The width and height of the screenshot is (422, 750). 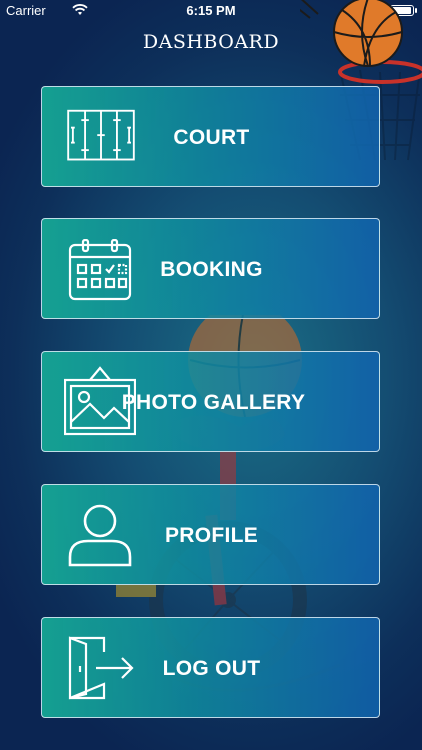 I want to click on photo-gallery-label: PHOTO GALLERY, so click(x=213, y=402).